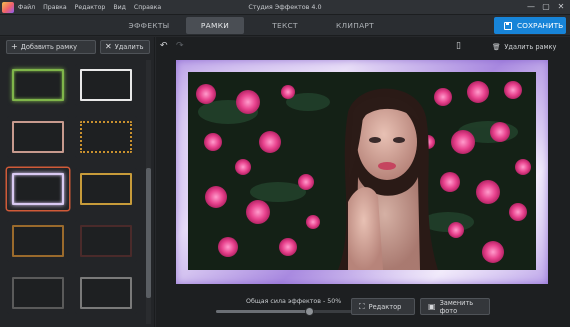 The image size is (570, 327). I want to click on menu-item-editor: Редактор, so click(90, 7).